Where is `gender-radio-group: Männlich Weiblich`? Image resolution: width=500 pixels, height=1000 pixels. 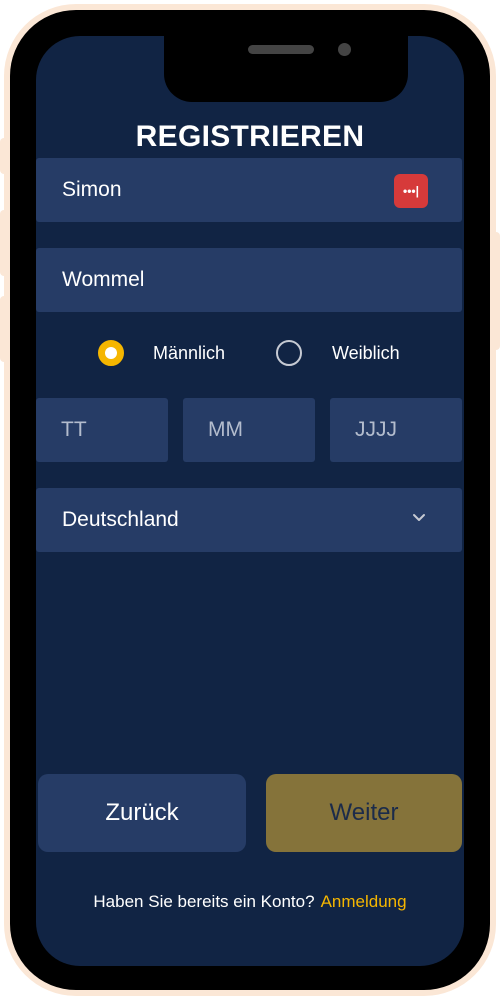 gender-radio-group: Männlich Weiblich is located at coordinates (250, 358).